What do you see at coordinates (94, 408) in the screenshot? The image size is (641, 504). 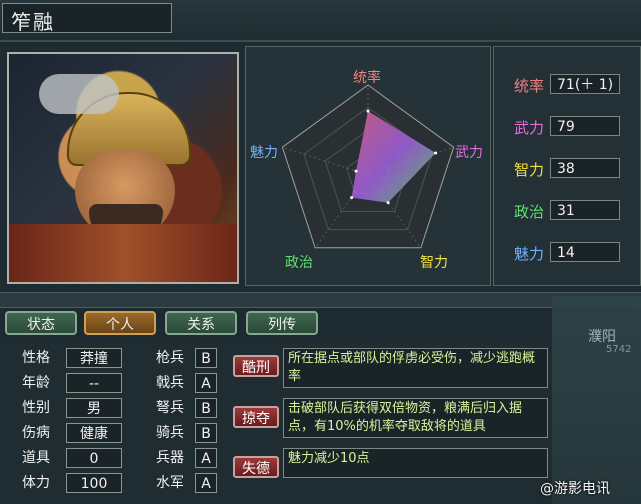 I see `info-value-gender: 男` at bounding box center [94, 408].